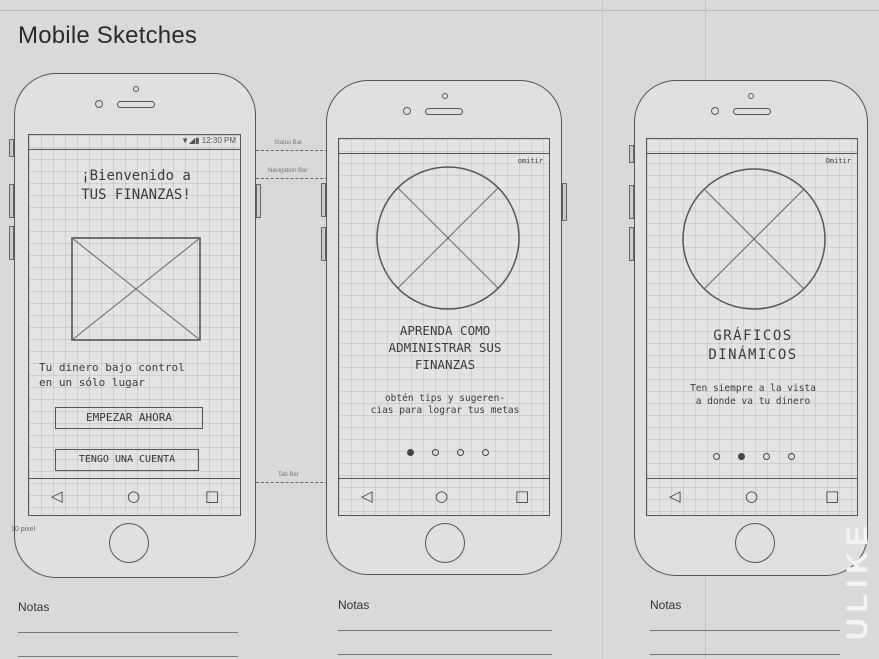 The image size is (879, 659). I want to click on onboarding-heading: APRENDA COMO ADMINISTRAR SUS FINANZAS, so click(445, 347).